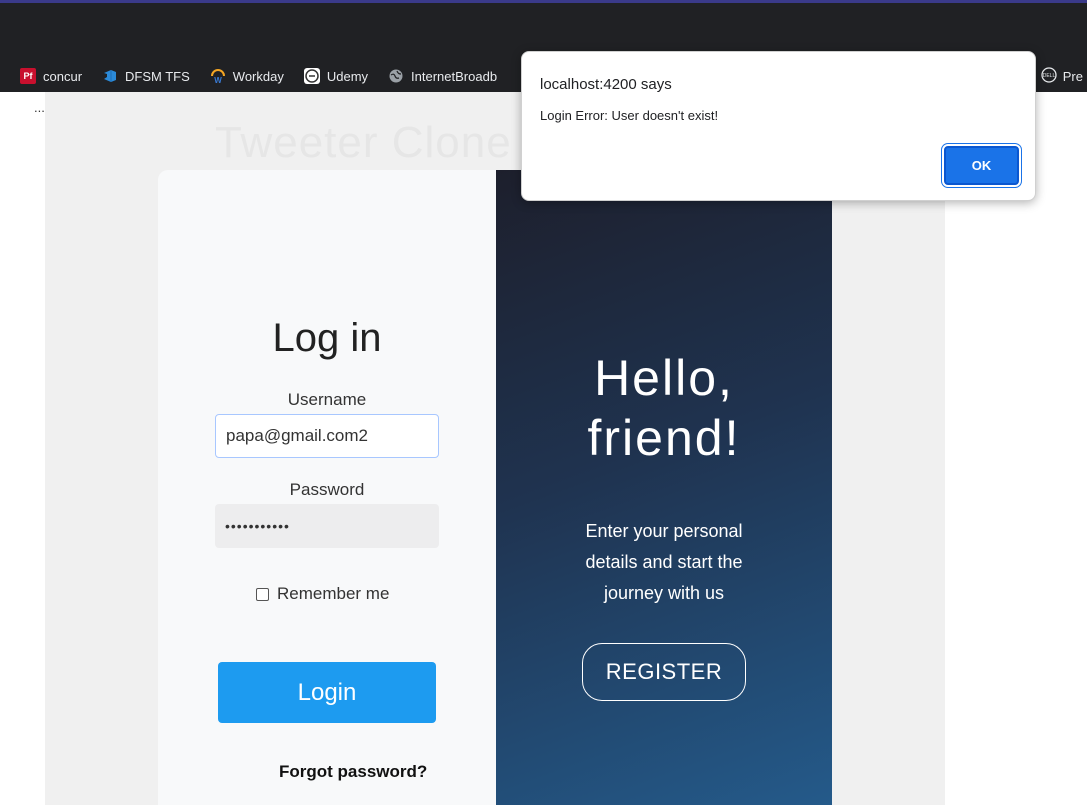 The height and width of the screenshot is (805, 1087). Describe the element at coordinates (327, 399) in the screenshot. I see `username-label: Username` at that location.